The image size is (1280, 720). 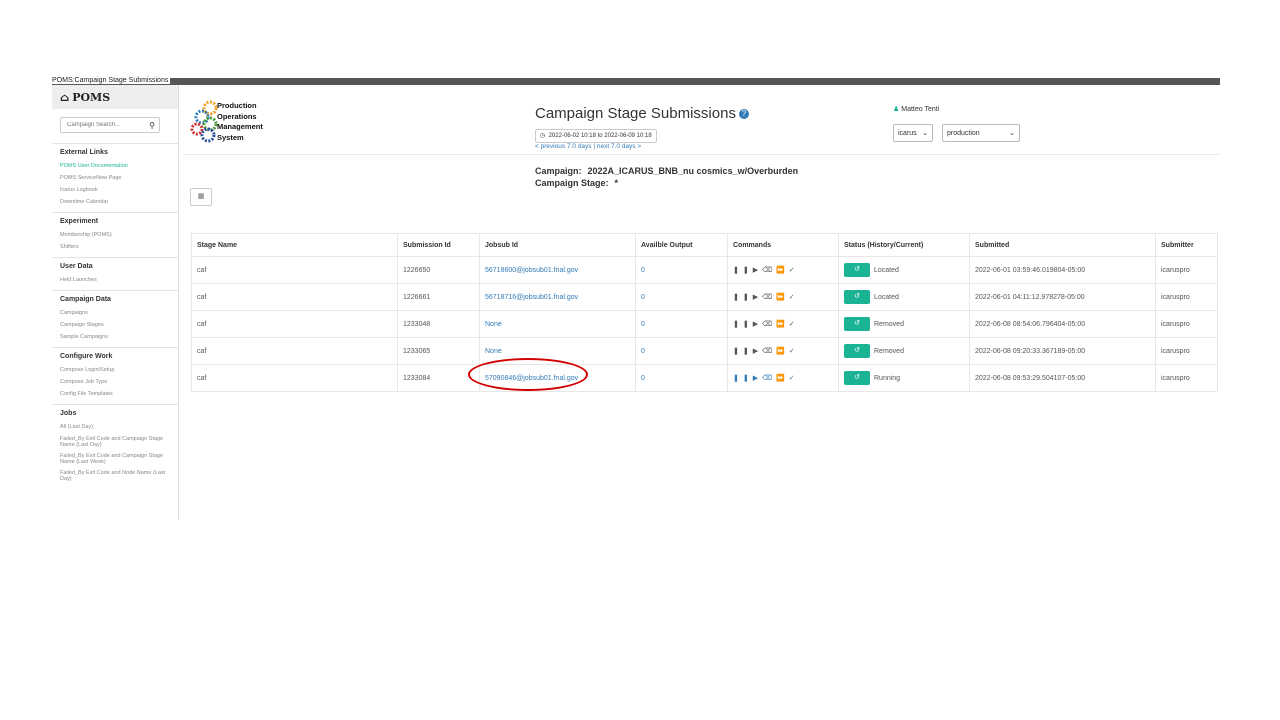 I want to click on logo-line: Management, so click(x=240, y=126).